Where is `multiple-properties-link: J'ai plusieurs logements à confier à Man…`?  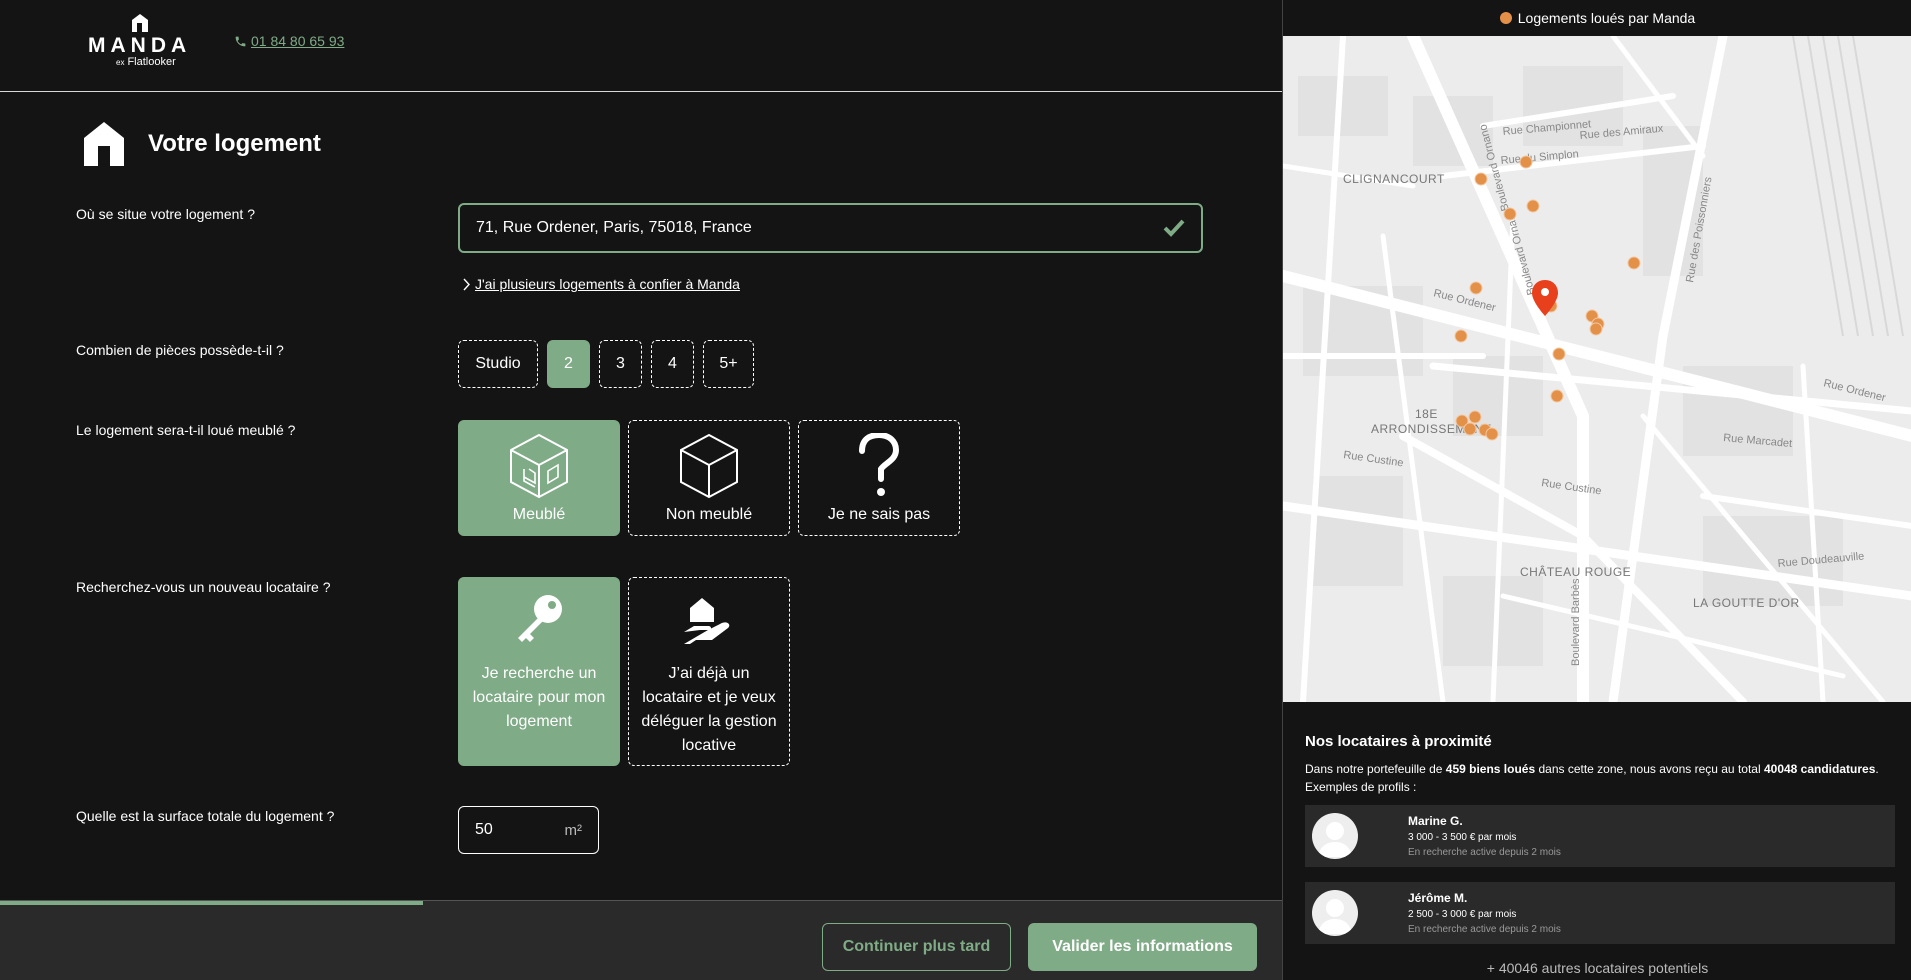
multiple-properties-link: J'ai plusieurs logements à confier à Man… is located at coordinates (601, 284).